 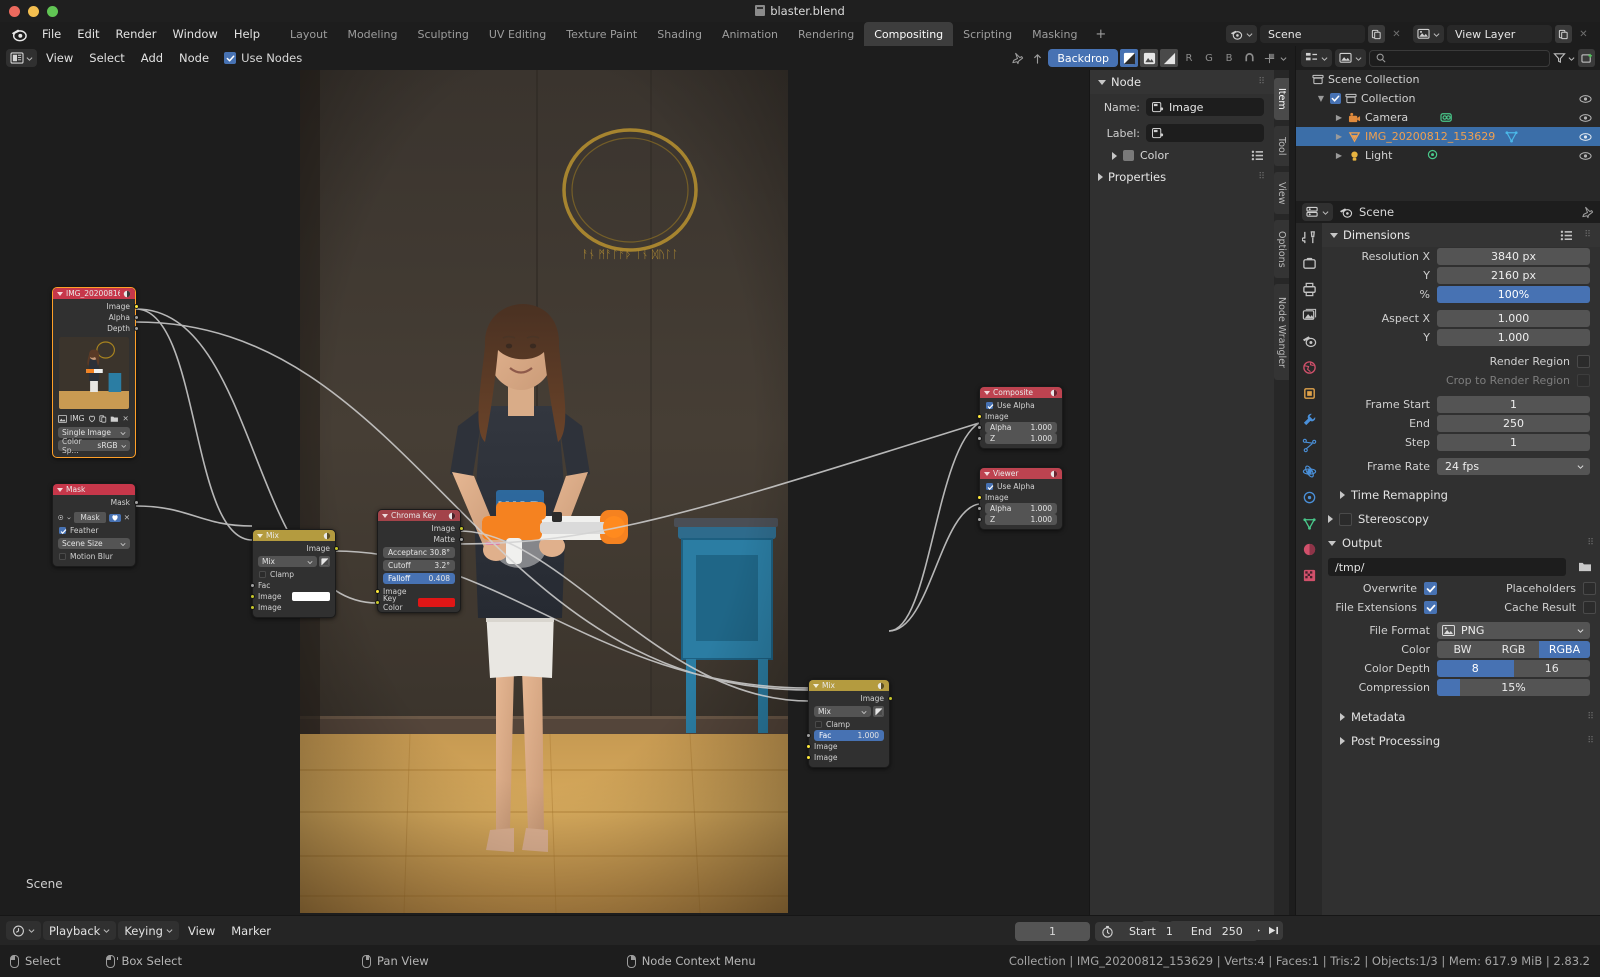 I want to click on workspace-tab-uv-editing: UV Editing, so click(x=517, y=34).